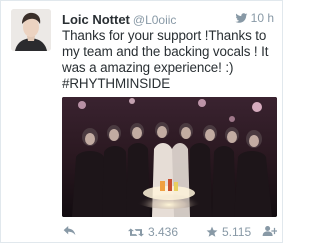  I want to click on add-user-icon, so click(269, 231).